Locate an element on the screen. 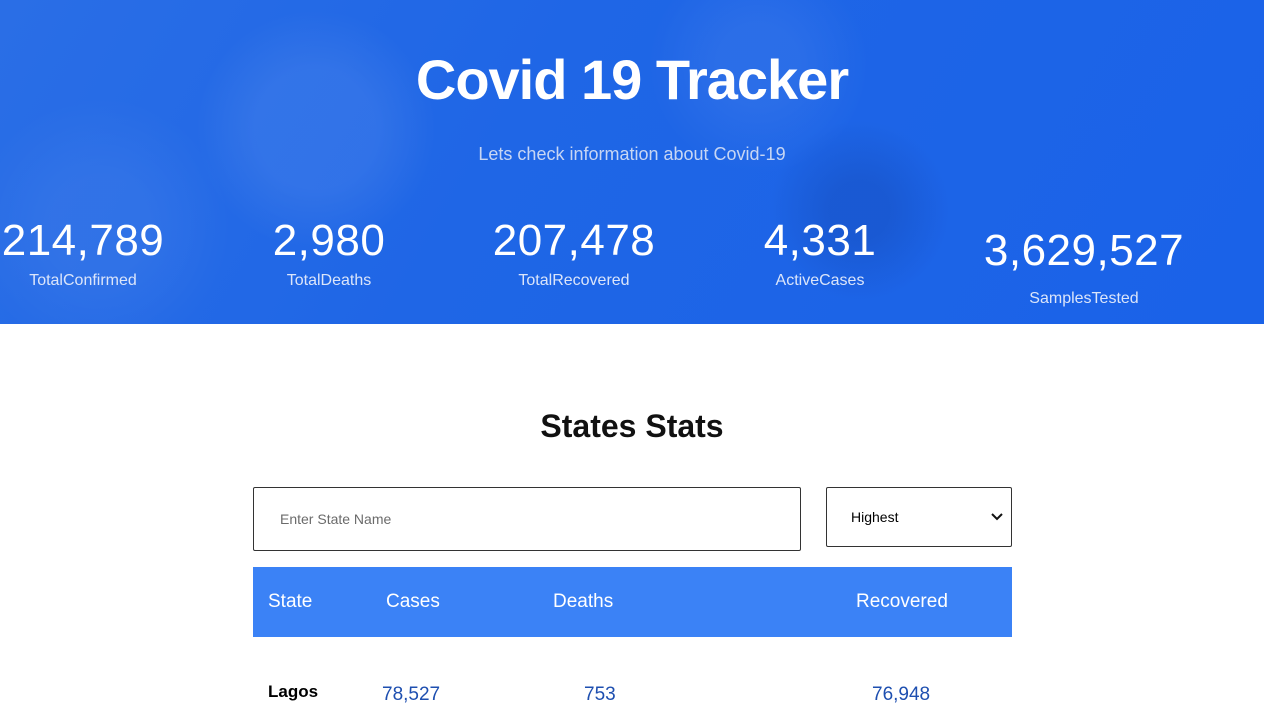  stat-total-deaths: 2,980 TotalDeaths is located at coordinates (329, 253).